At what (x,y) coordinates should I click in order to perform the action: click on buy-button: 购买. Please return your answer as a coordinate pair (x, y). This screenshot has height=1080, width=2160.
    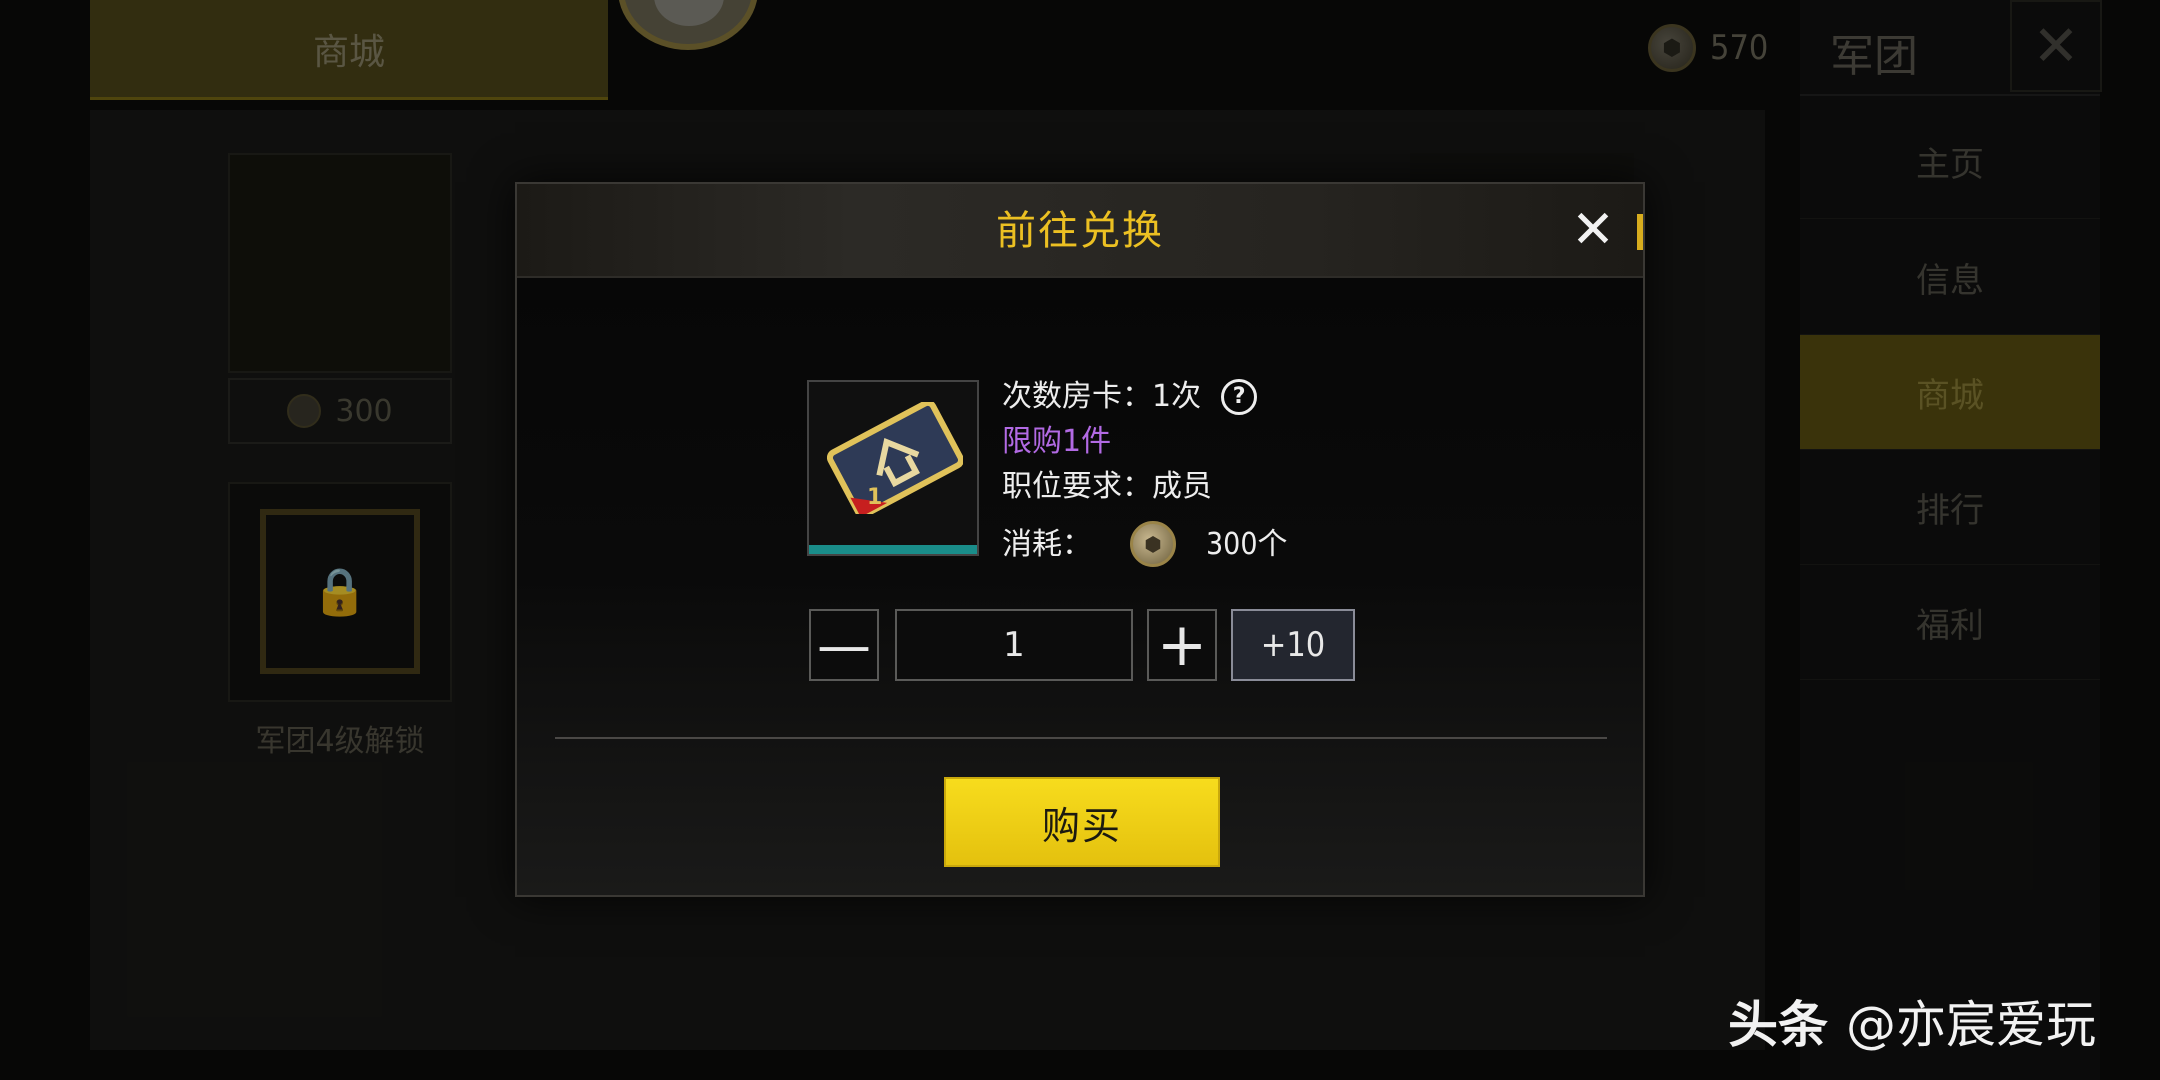
    Looking at the image, I should click on (1082, 822).